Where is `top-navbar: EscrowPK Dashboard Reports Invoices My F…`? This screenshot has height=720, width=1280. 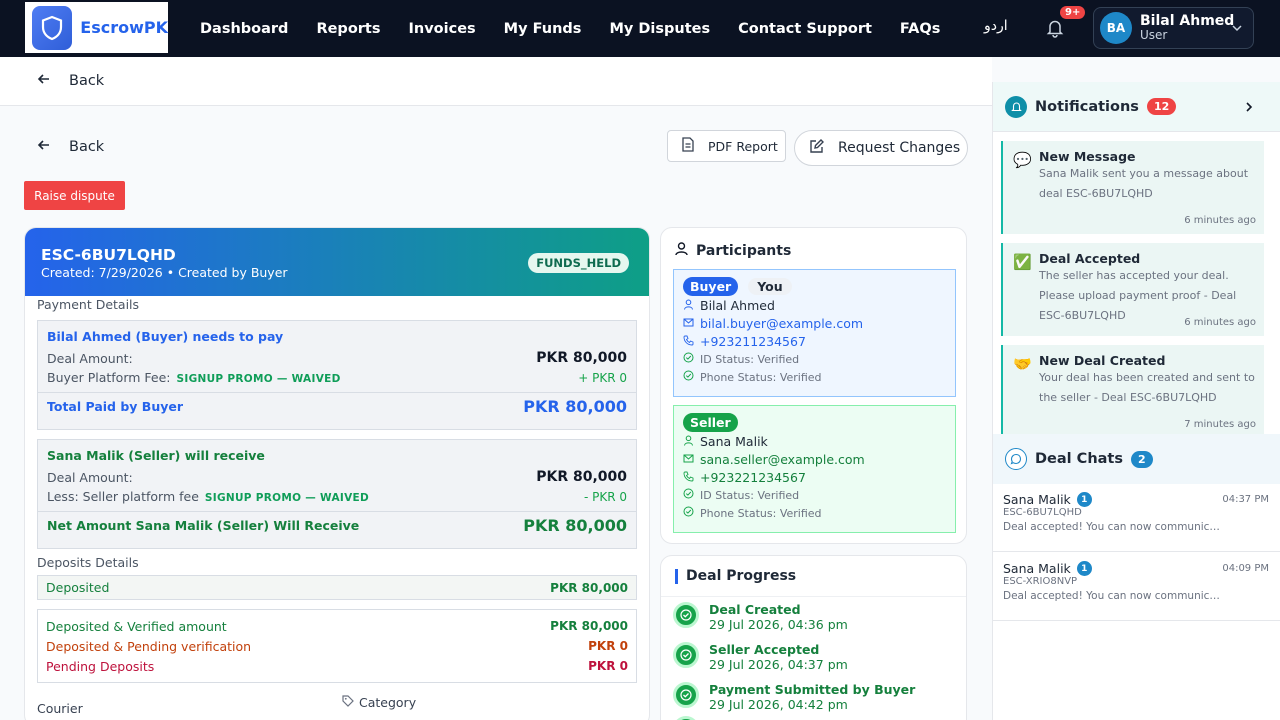 top-navbar: EscrowPK Dashboard Reports Invoices My F… is located at coordinates (640, 28).